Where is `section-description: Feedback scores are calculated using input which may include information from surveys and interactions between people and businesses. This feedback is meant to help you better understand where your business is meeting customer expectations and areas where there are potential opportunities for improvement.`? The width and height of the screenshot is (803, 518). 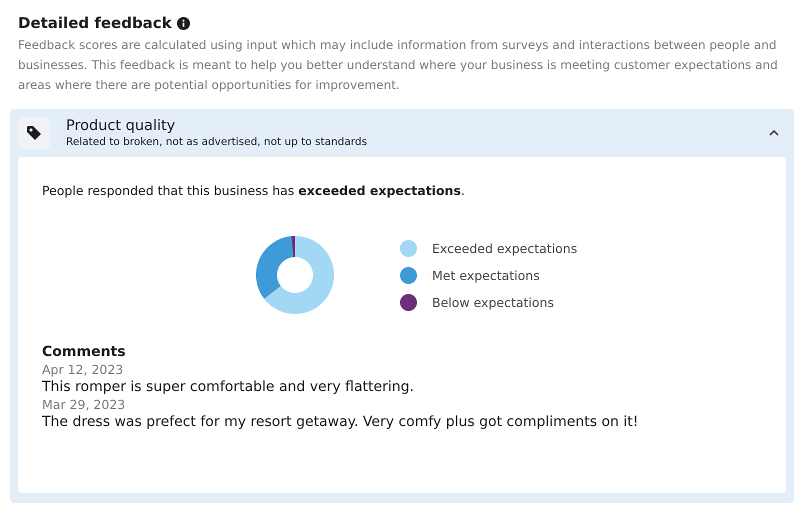 section-description: Feedback scores are calculated using input which may include information from surveys and interactions between people and businesses. This feedback is meant to help you better understand where your business is meeting customer expectations and areas where there are potential opportunities for improvement. is located at coordinates (398, 65).